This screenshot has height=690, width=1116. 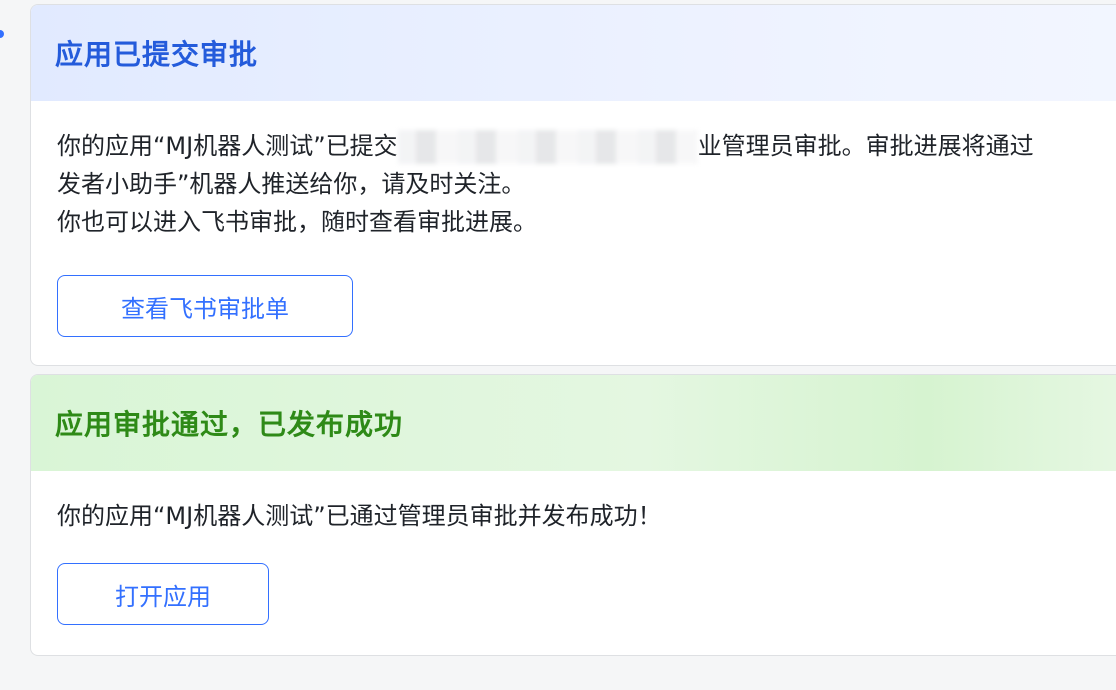 I want to click on submitted-message-line-1: 你的应用“MJ机器人测试”已提交 业管理员审批。审批进展将通过, so click(x=586, y=146).